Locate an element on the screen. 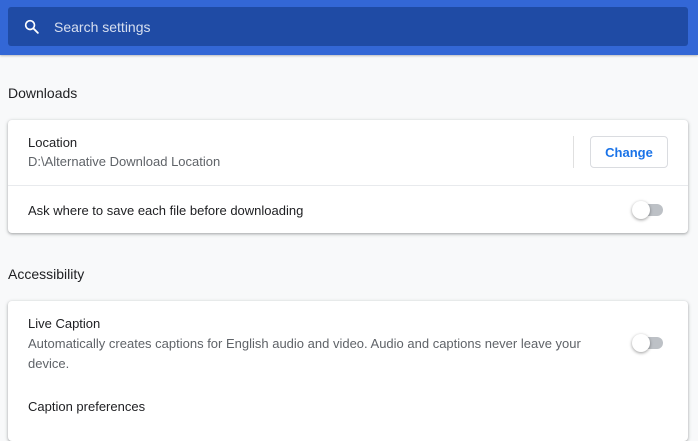 This screenshot has width=698, height=441. search-box is located at coordinates (348, 26).